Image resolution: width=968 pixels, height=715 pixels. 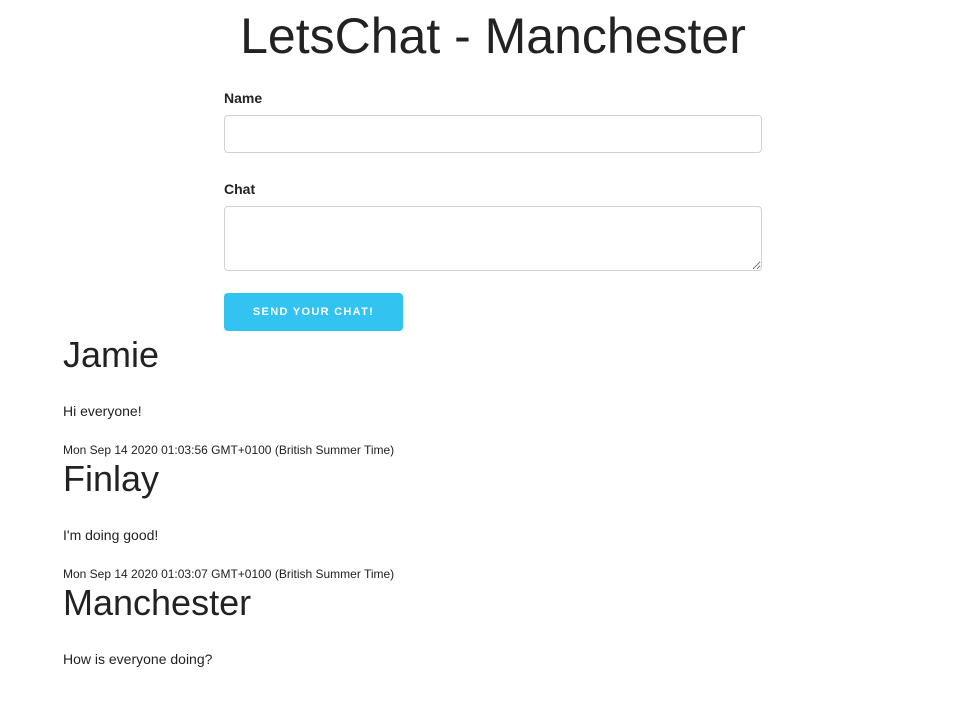 What do you see at coordinates (111, 354) in the screenshot?
I see `message-author: Jamie` at bounding box center [111, 354].